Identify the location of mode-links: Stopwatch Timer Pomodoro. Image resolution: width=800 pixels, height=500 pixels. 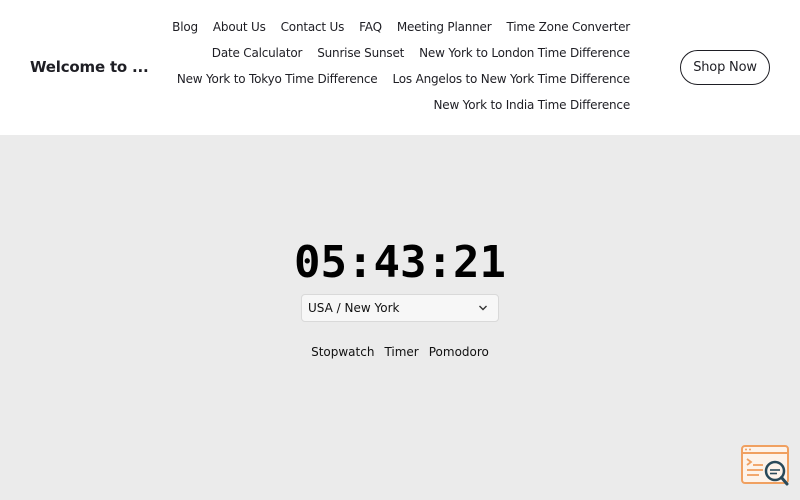
(400, 352).